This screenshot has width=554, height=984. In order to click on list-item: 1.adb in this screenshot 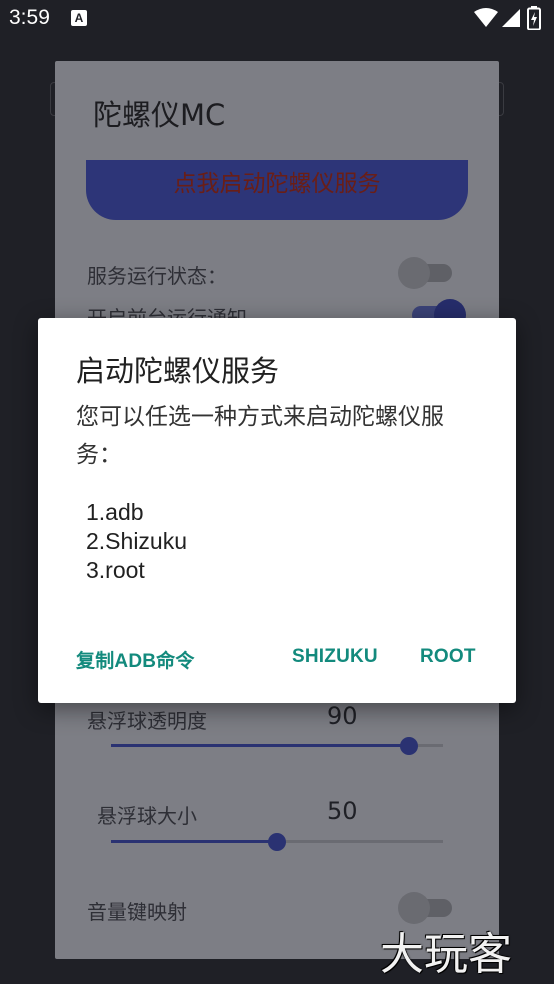, I will do `click(115, 512)`.